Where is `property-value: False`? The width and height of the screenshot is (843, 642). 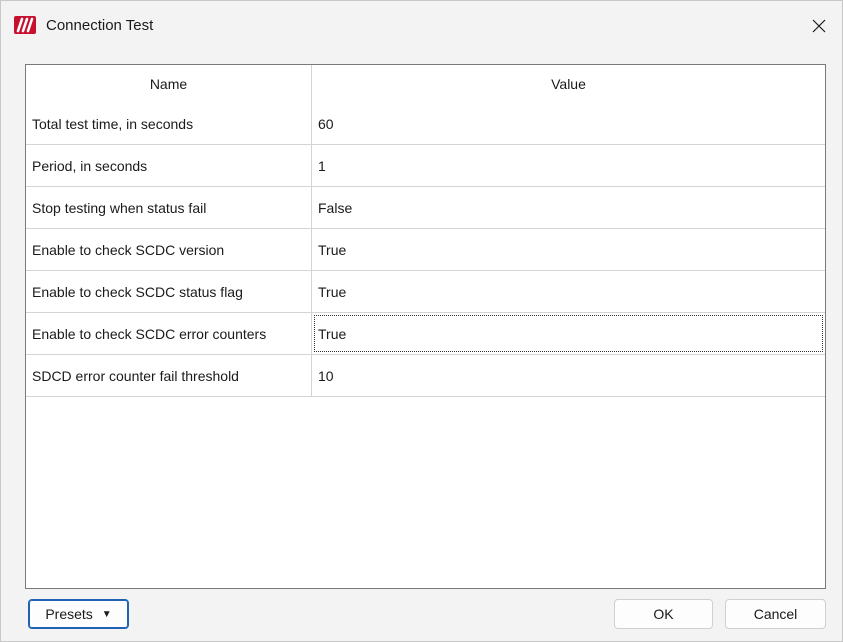
property-value: False is located at coordinates (568, 207).